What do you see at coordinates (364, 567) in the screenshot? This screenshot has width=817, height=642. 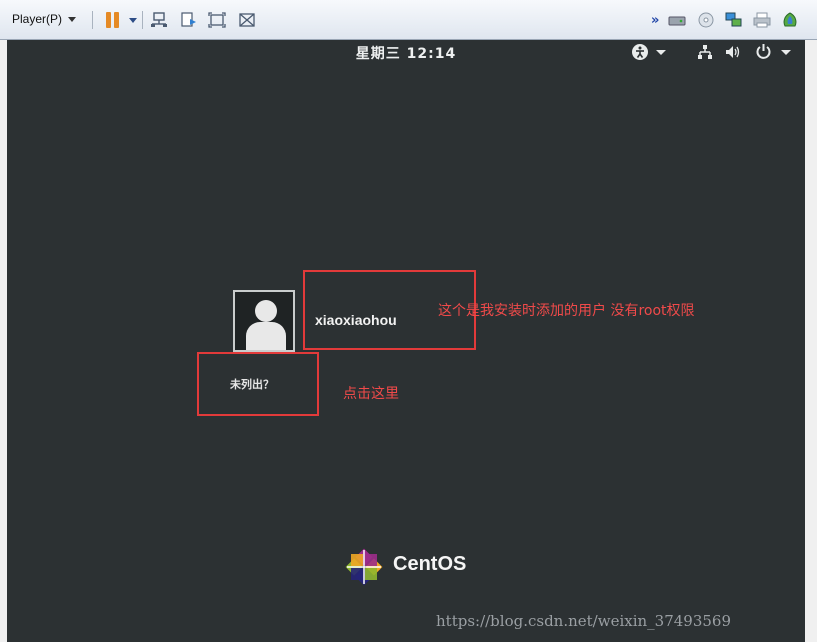 I see `centos-logo-icon` at bounding box center [364, 567].